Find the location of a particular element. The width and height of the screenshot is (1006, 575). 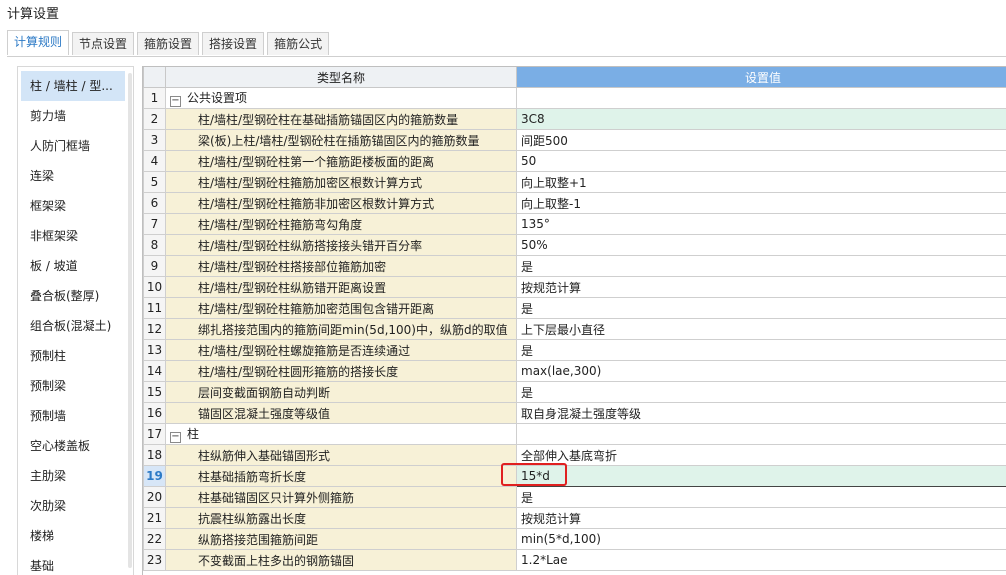

group-row: 1−公共设置项 is located at coordinates (575, 98).